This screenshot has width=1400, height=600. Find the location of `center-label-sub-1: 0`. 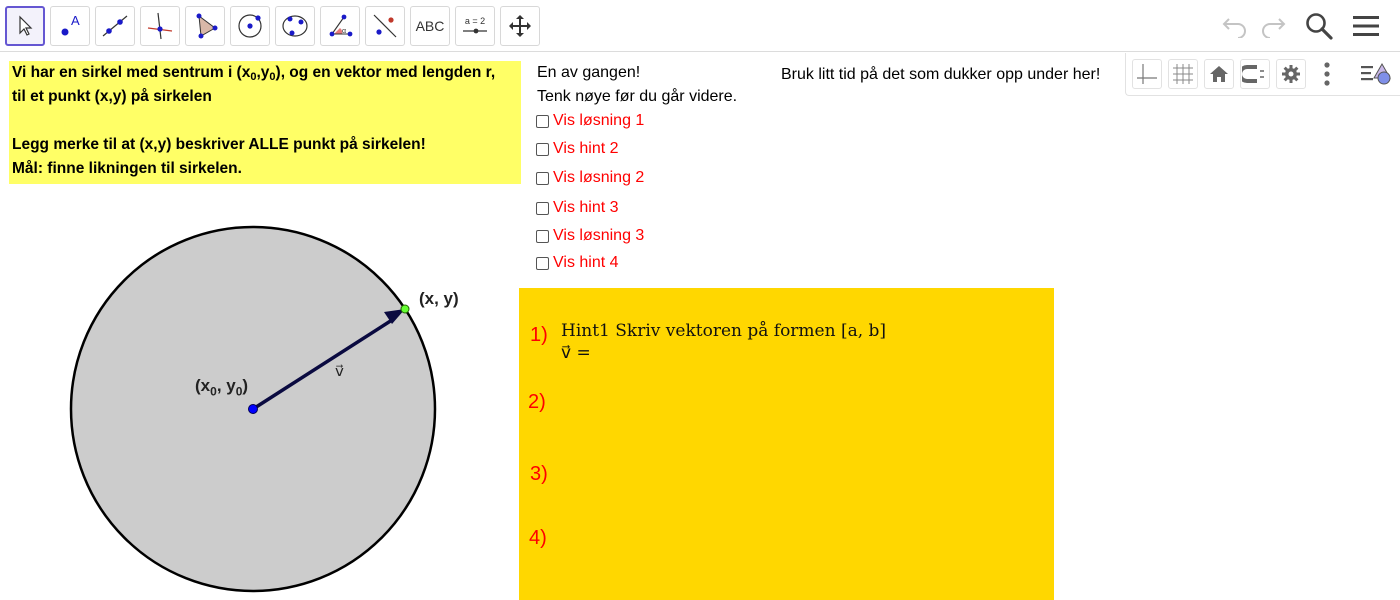

center-label-sub-1: 0 is located at coordinates (213, 391).